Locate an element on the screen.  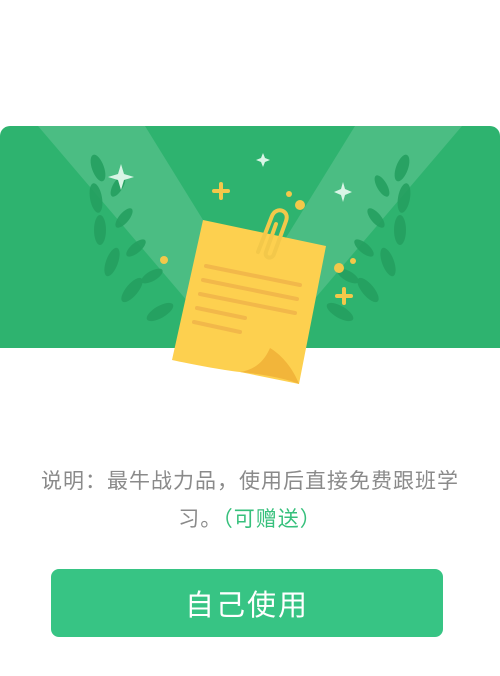
use-self-button: 自己使用 is located at coordinates (247, 603).